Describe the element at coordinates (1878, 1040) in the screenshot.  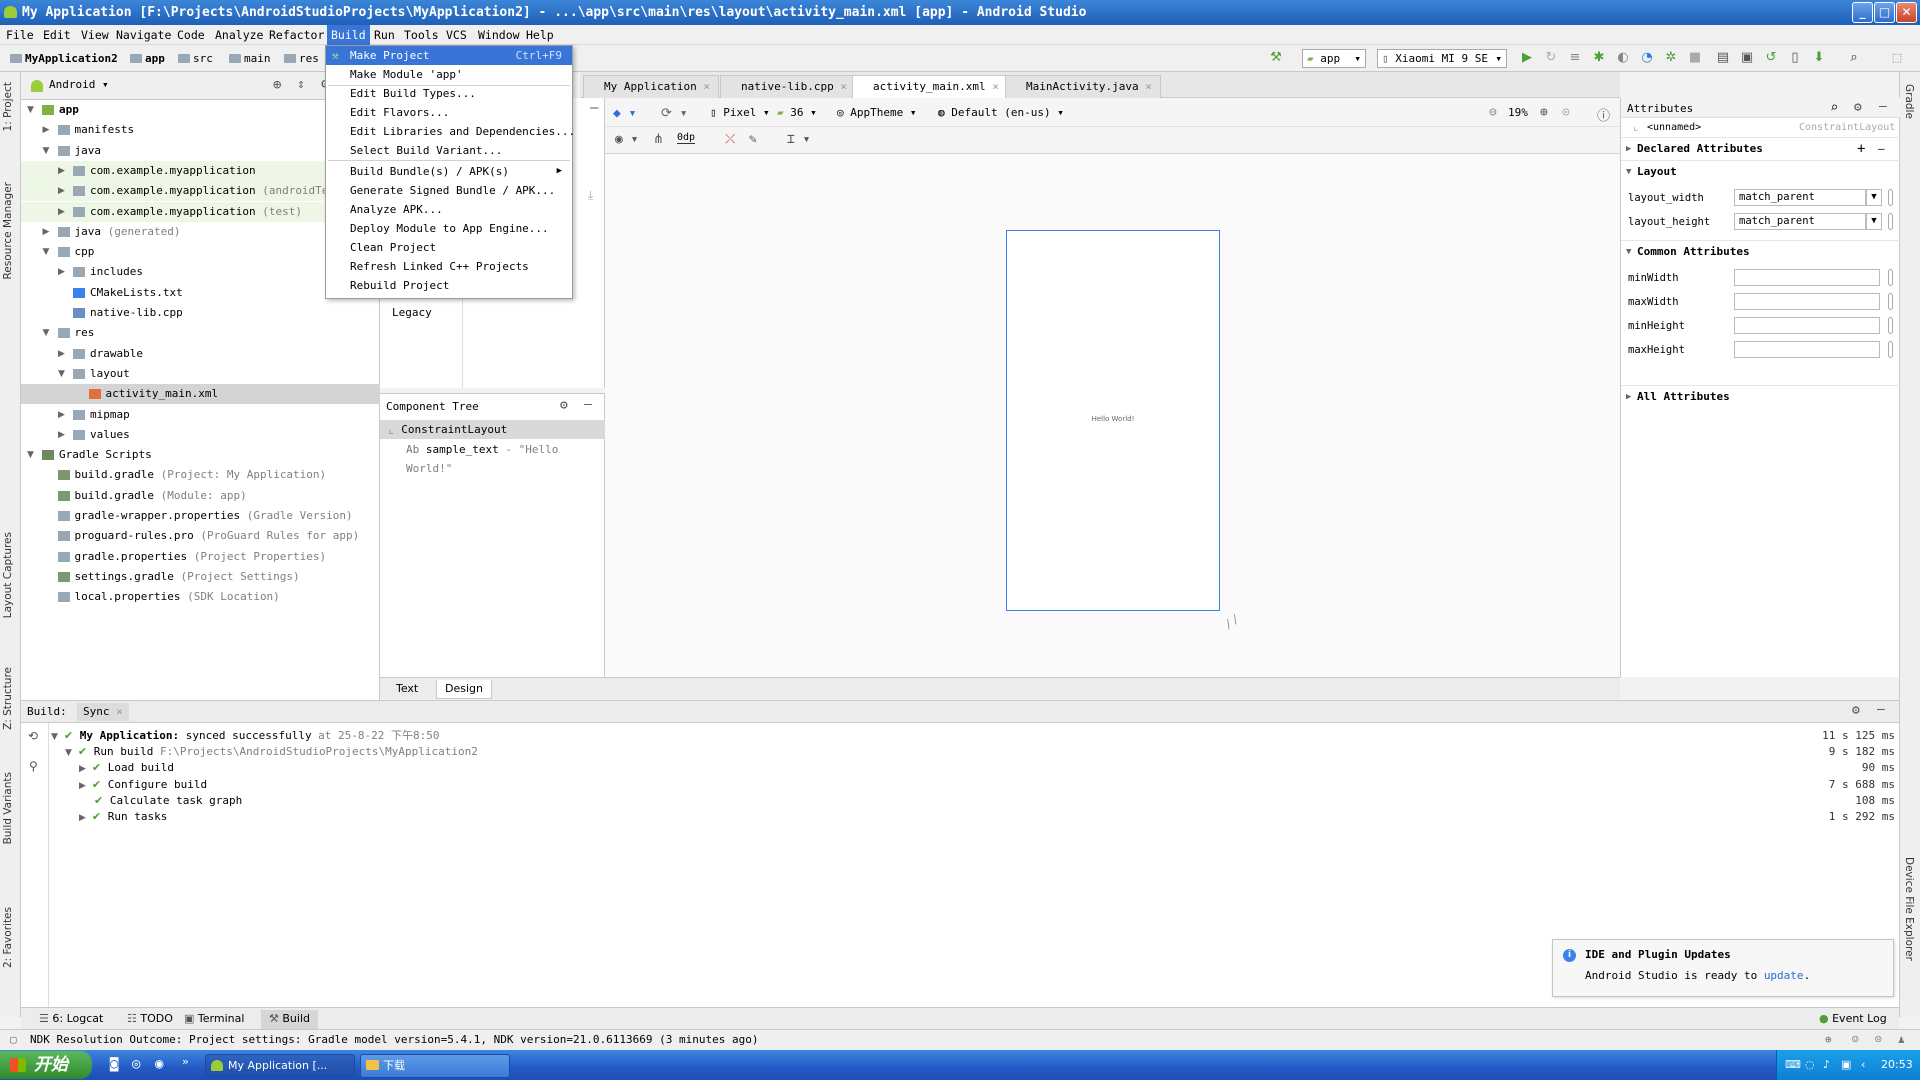
I see `sad-icon: ☹` at that location.